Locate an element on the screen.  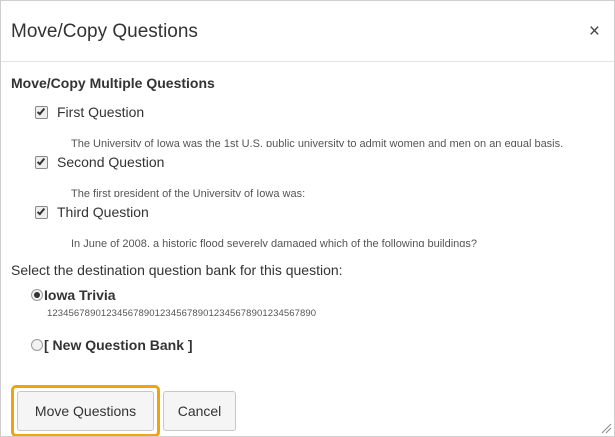
bank-radio-iowa-trivia is located at coordinates (37, 295).